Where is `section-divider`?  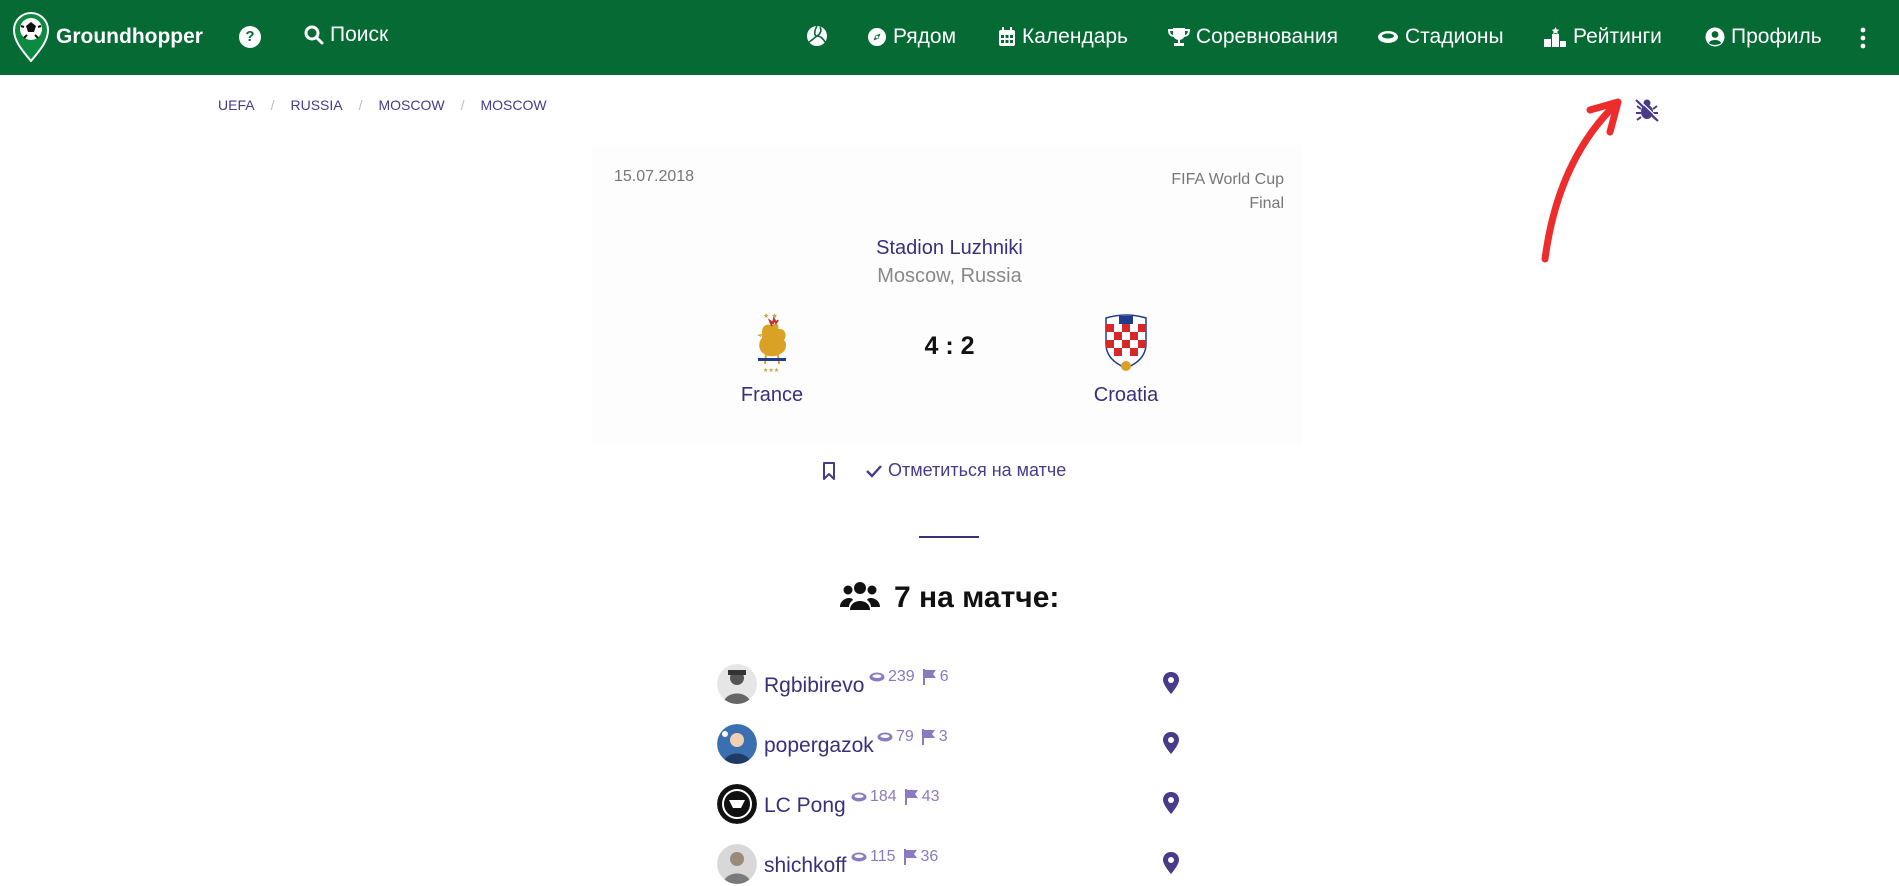
section-divider is located at coordinates (949, 537).